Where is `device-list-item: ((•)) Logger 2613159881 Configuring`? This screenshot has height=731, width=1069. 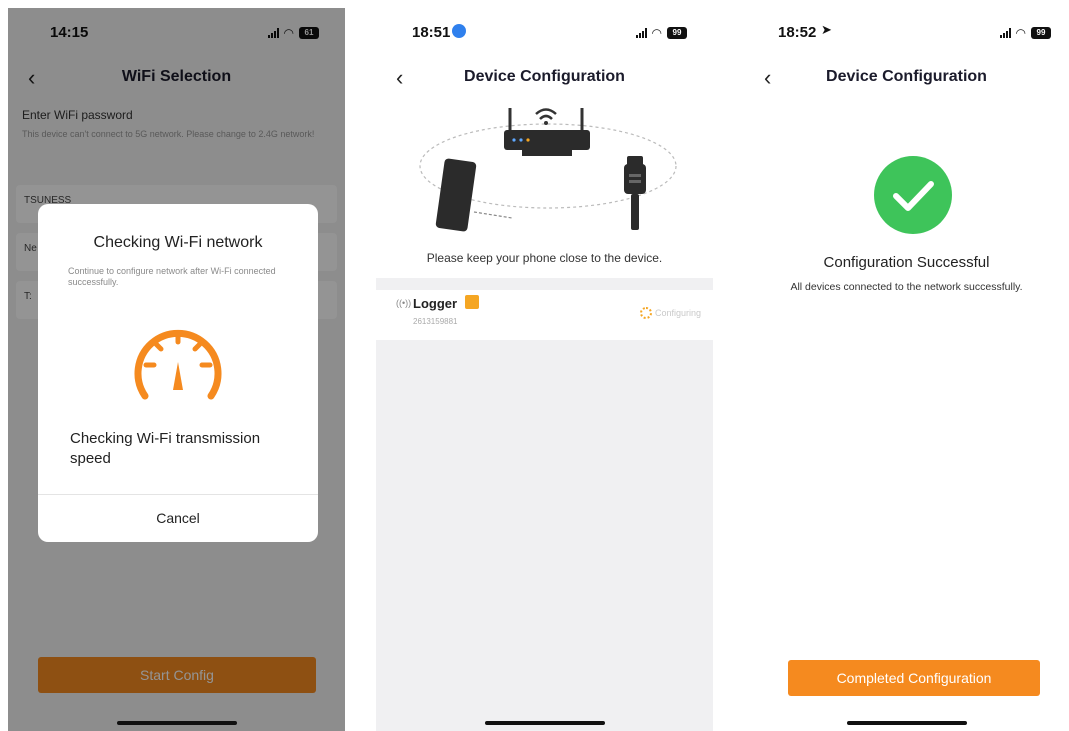
device-list-item: ((•)) Logger 2613159881 Configuring is located at coordinates (544, 315).